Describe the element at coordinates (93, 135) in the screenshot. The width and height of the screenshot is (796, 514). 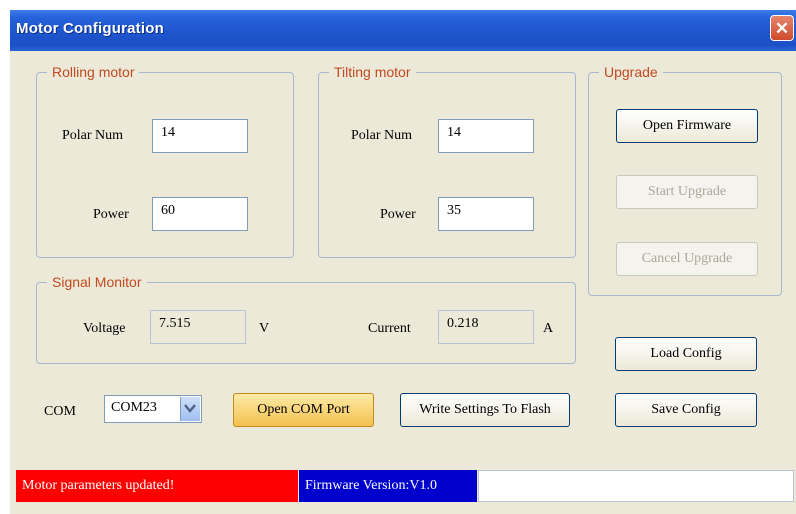
I see `rolling-polar-label: Polar Num` at that location.